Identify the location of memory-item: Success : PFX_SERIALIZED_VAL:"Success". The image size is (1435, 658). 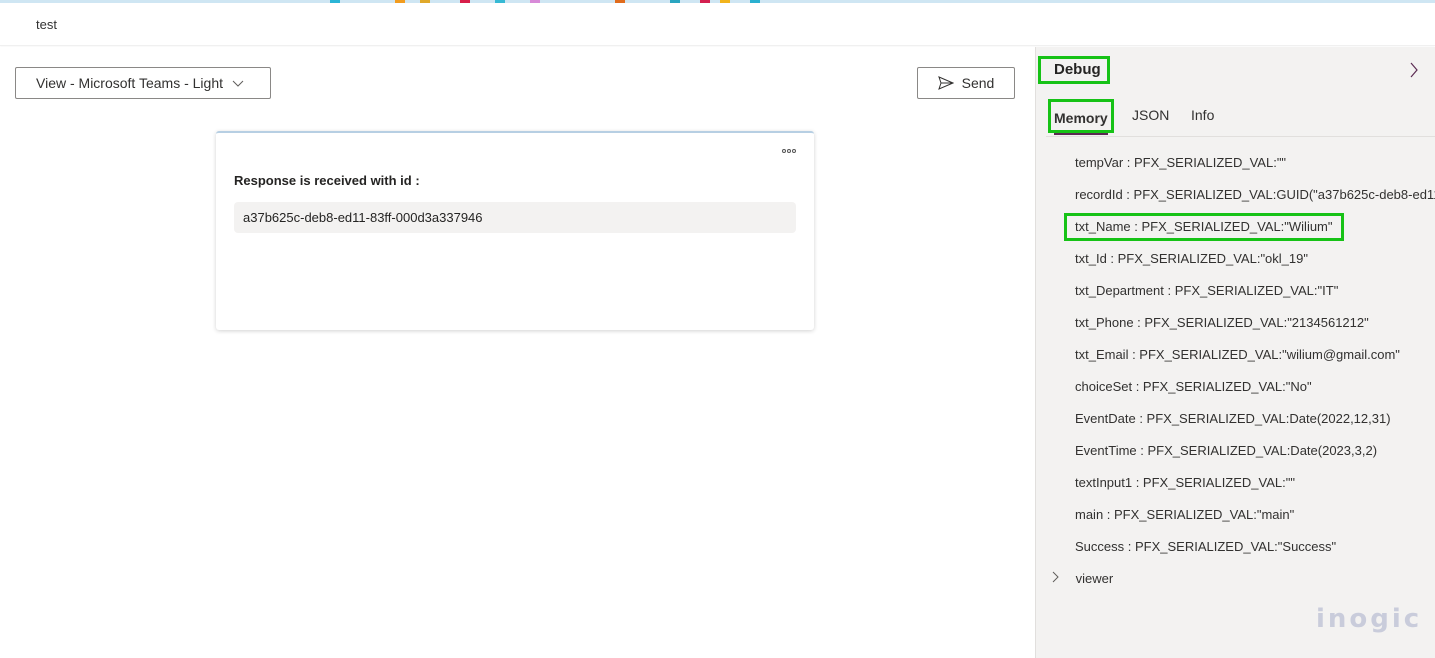
(1206, 546).